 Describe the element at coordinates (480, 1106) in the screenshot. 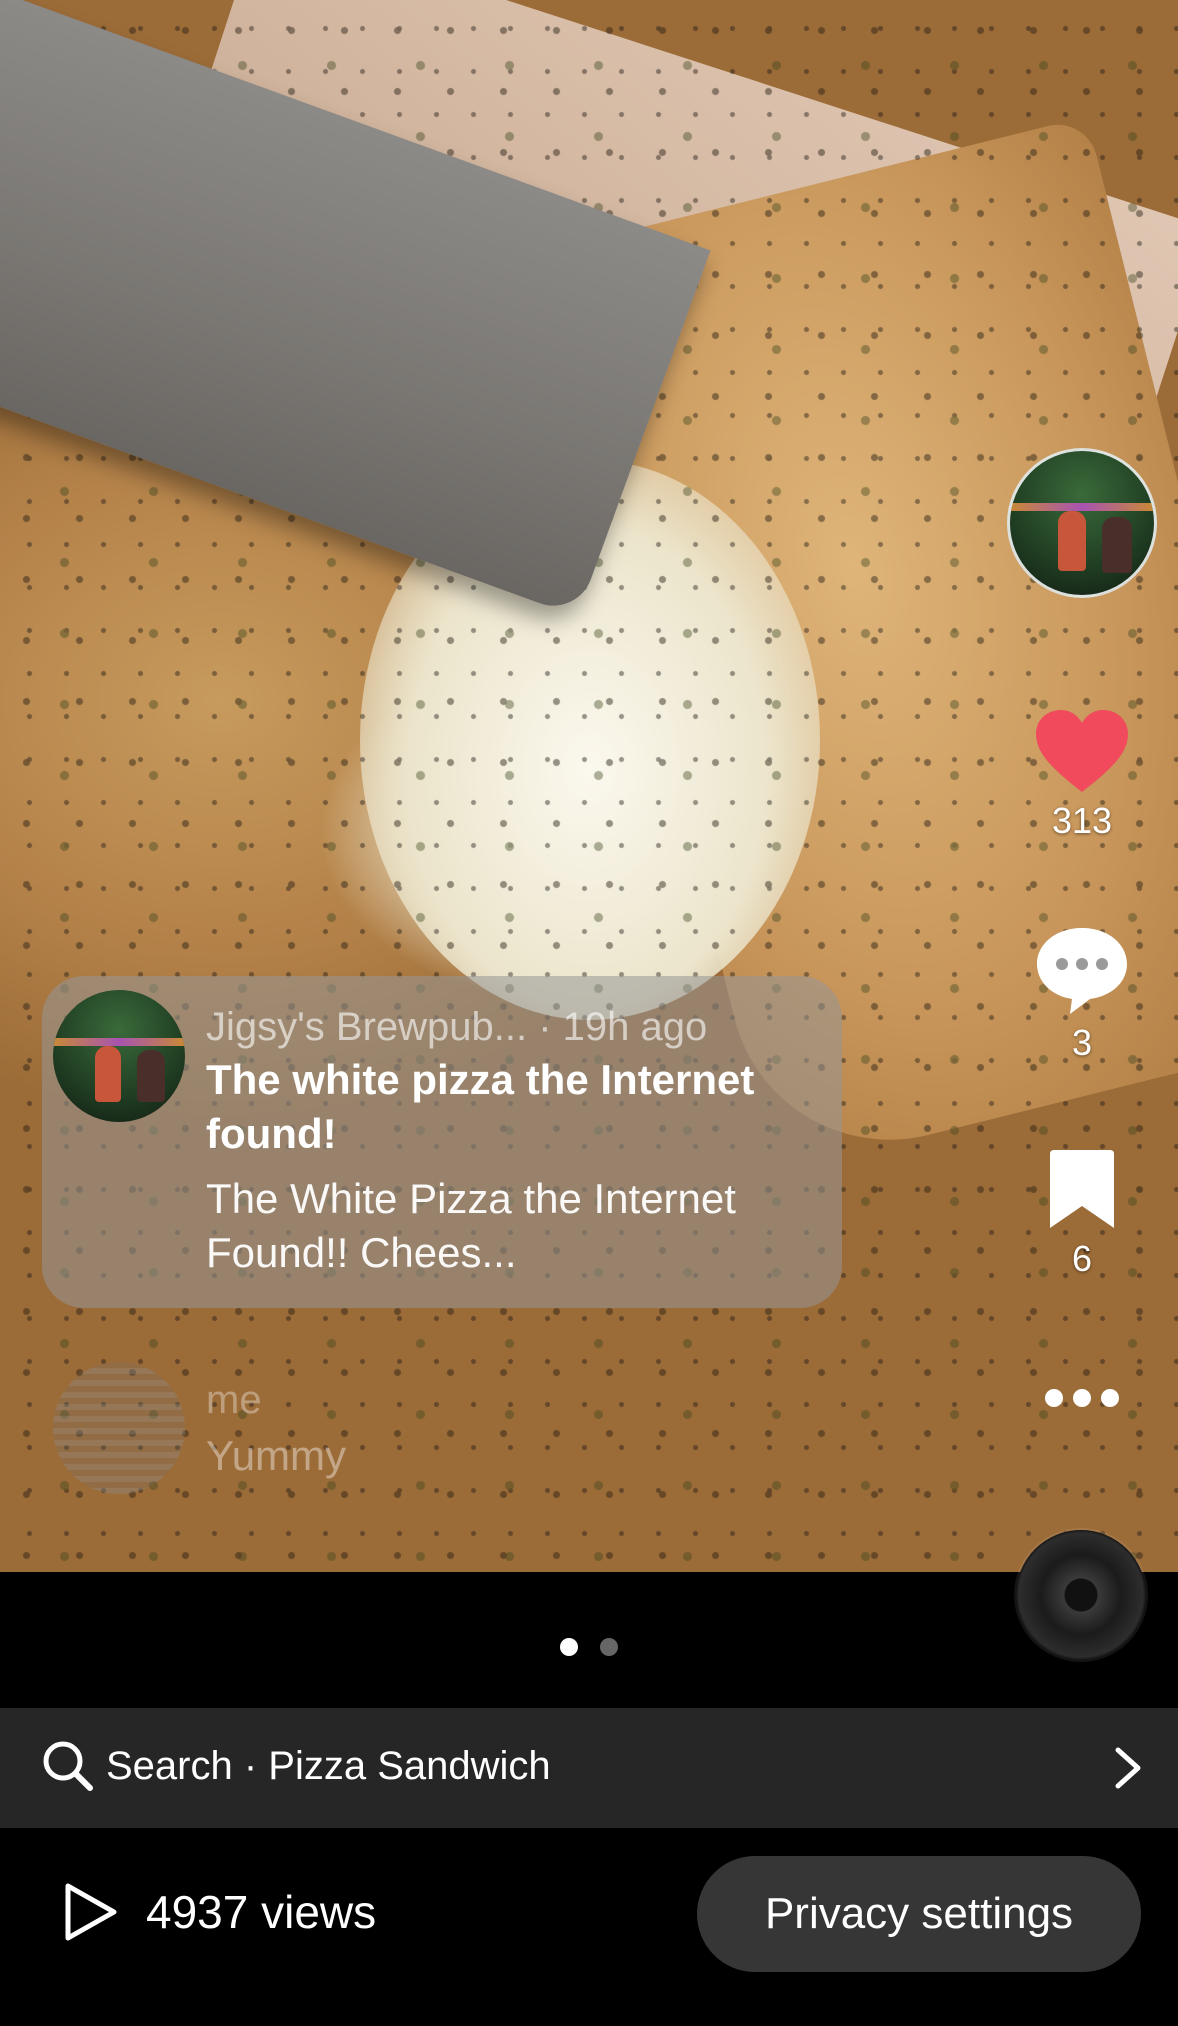

I see `post-title: The white pizza the Internet found!` at that location.